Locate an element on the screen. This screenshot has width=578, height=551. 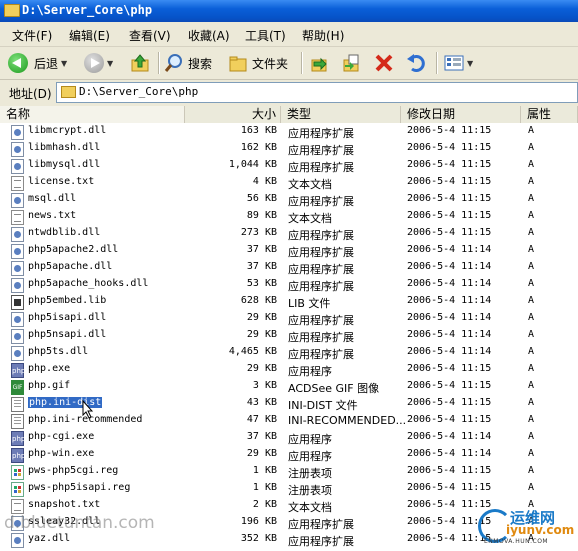
file-name: php5apache_hooks.dll is located at coordinates (88, 283).